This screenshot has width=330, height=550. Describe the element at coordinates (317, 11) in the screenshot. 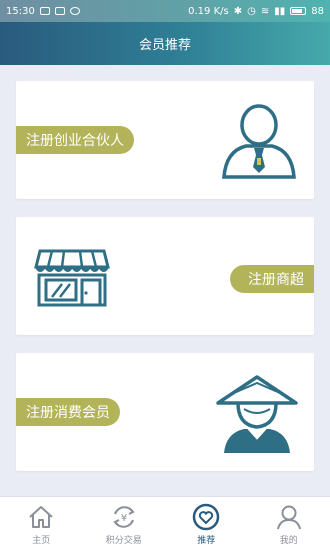

I see `battery-level: 88` at that location.